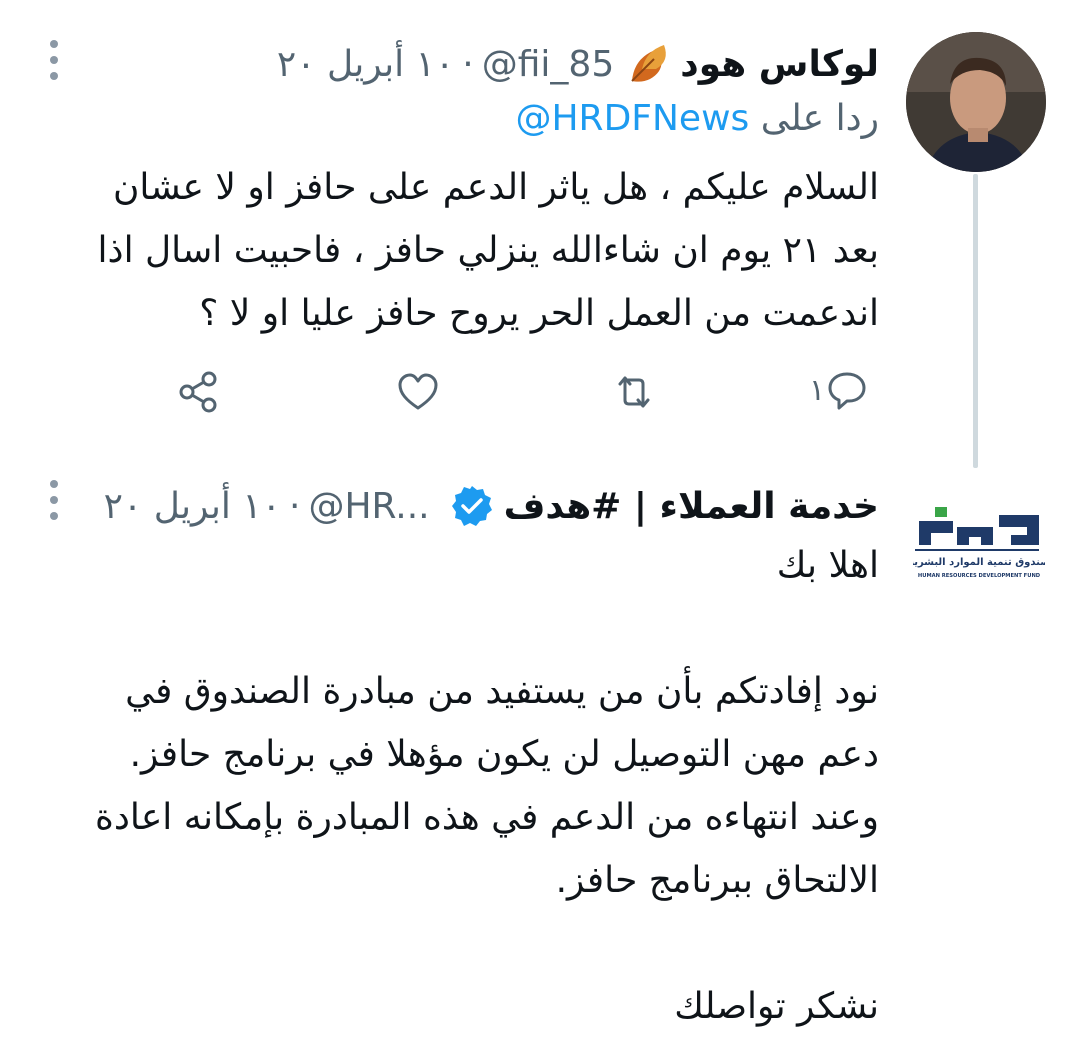 This screenshot has width=1079, height=1038. What do you see at coordinates (717, 880) in the screenshot?
I see `tweet-line: الالتحاق ببرنامج حافز.` at bounding box center [717, 880].